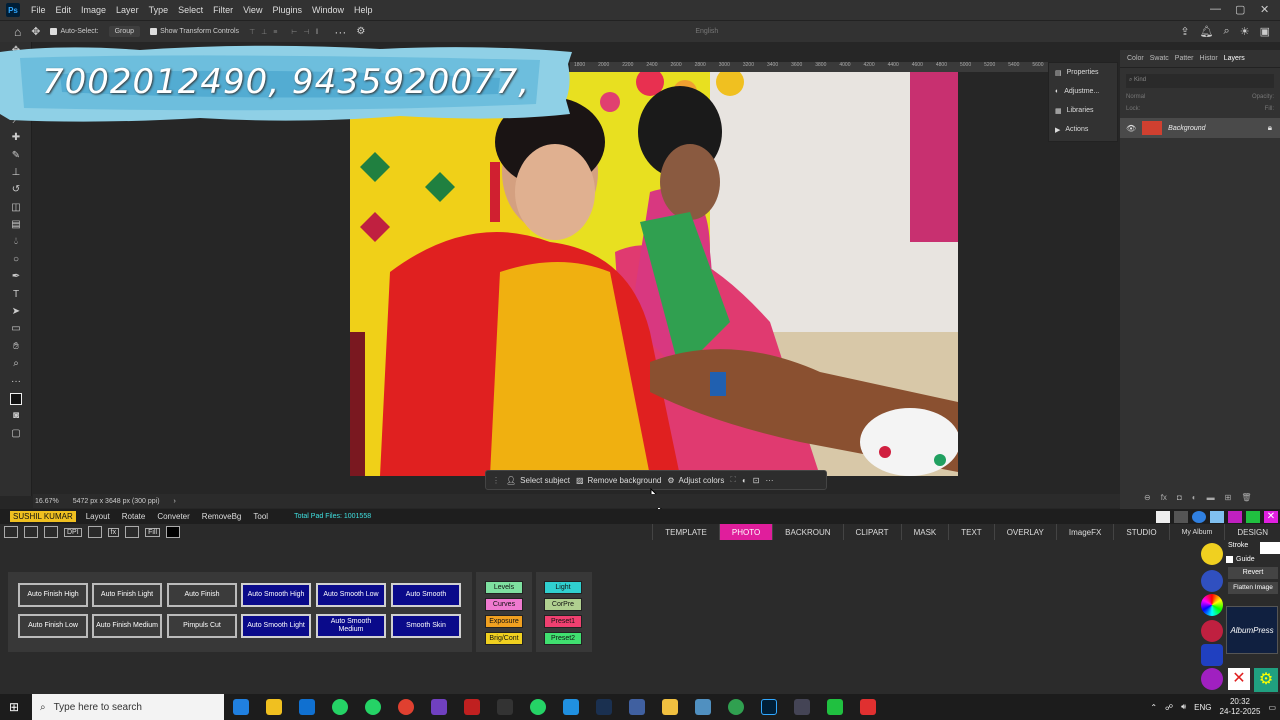  What do you see at coordinates (695, 480) in the screenshot?
I see `adjust-colors-button: ⚙ Adjust colors` at bounding box center [695, 480].